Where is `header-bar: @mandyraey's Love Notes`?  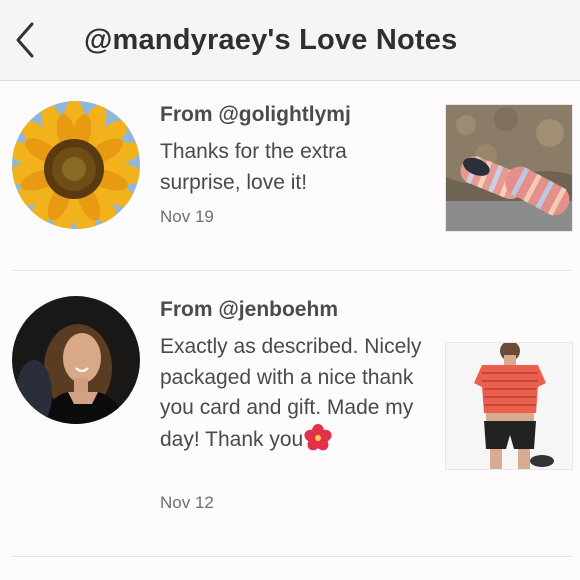 header-bar: @mandyraey's Love Notes is located at coordinates (290, 40).